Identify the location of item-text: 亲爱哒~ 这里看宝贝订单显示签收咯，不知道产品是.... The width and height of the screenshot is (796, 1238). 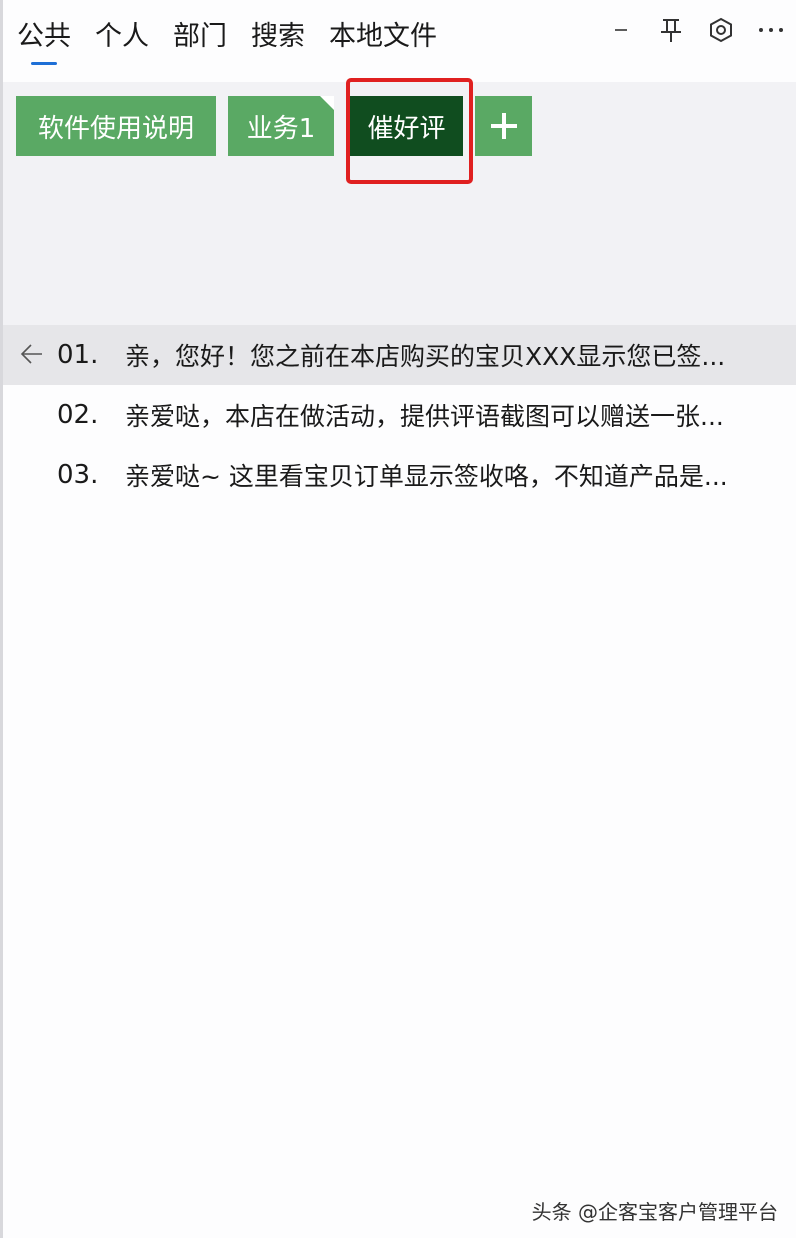
(426, 476).